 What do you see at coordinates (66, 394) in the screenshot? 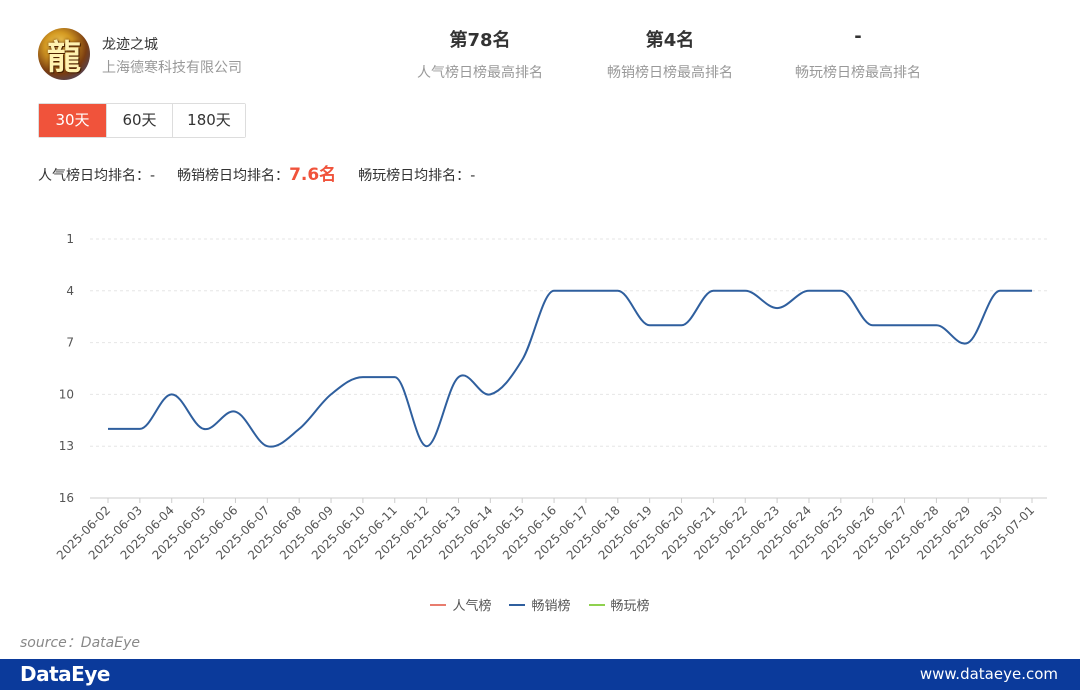
I see `y-tick-label: 10` at bounding box center [66, 394].